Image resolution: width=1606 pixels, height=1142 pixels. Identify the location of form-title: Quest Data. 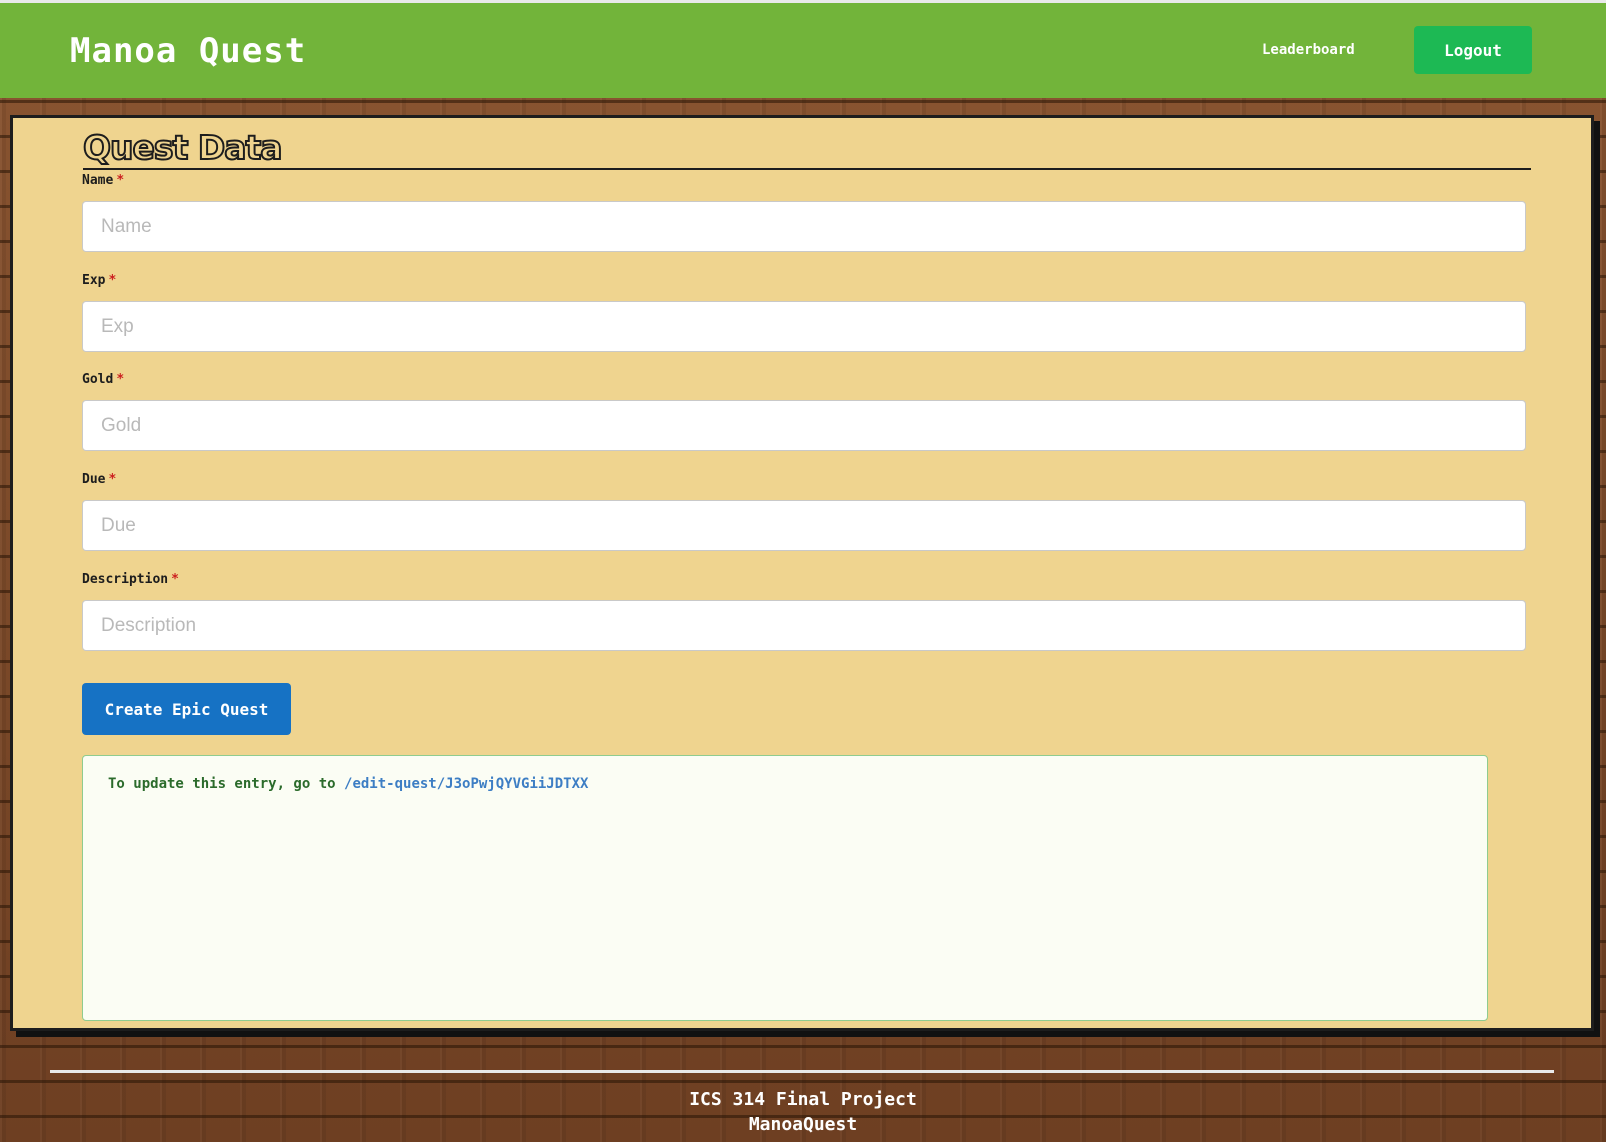
(183, 147).